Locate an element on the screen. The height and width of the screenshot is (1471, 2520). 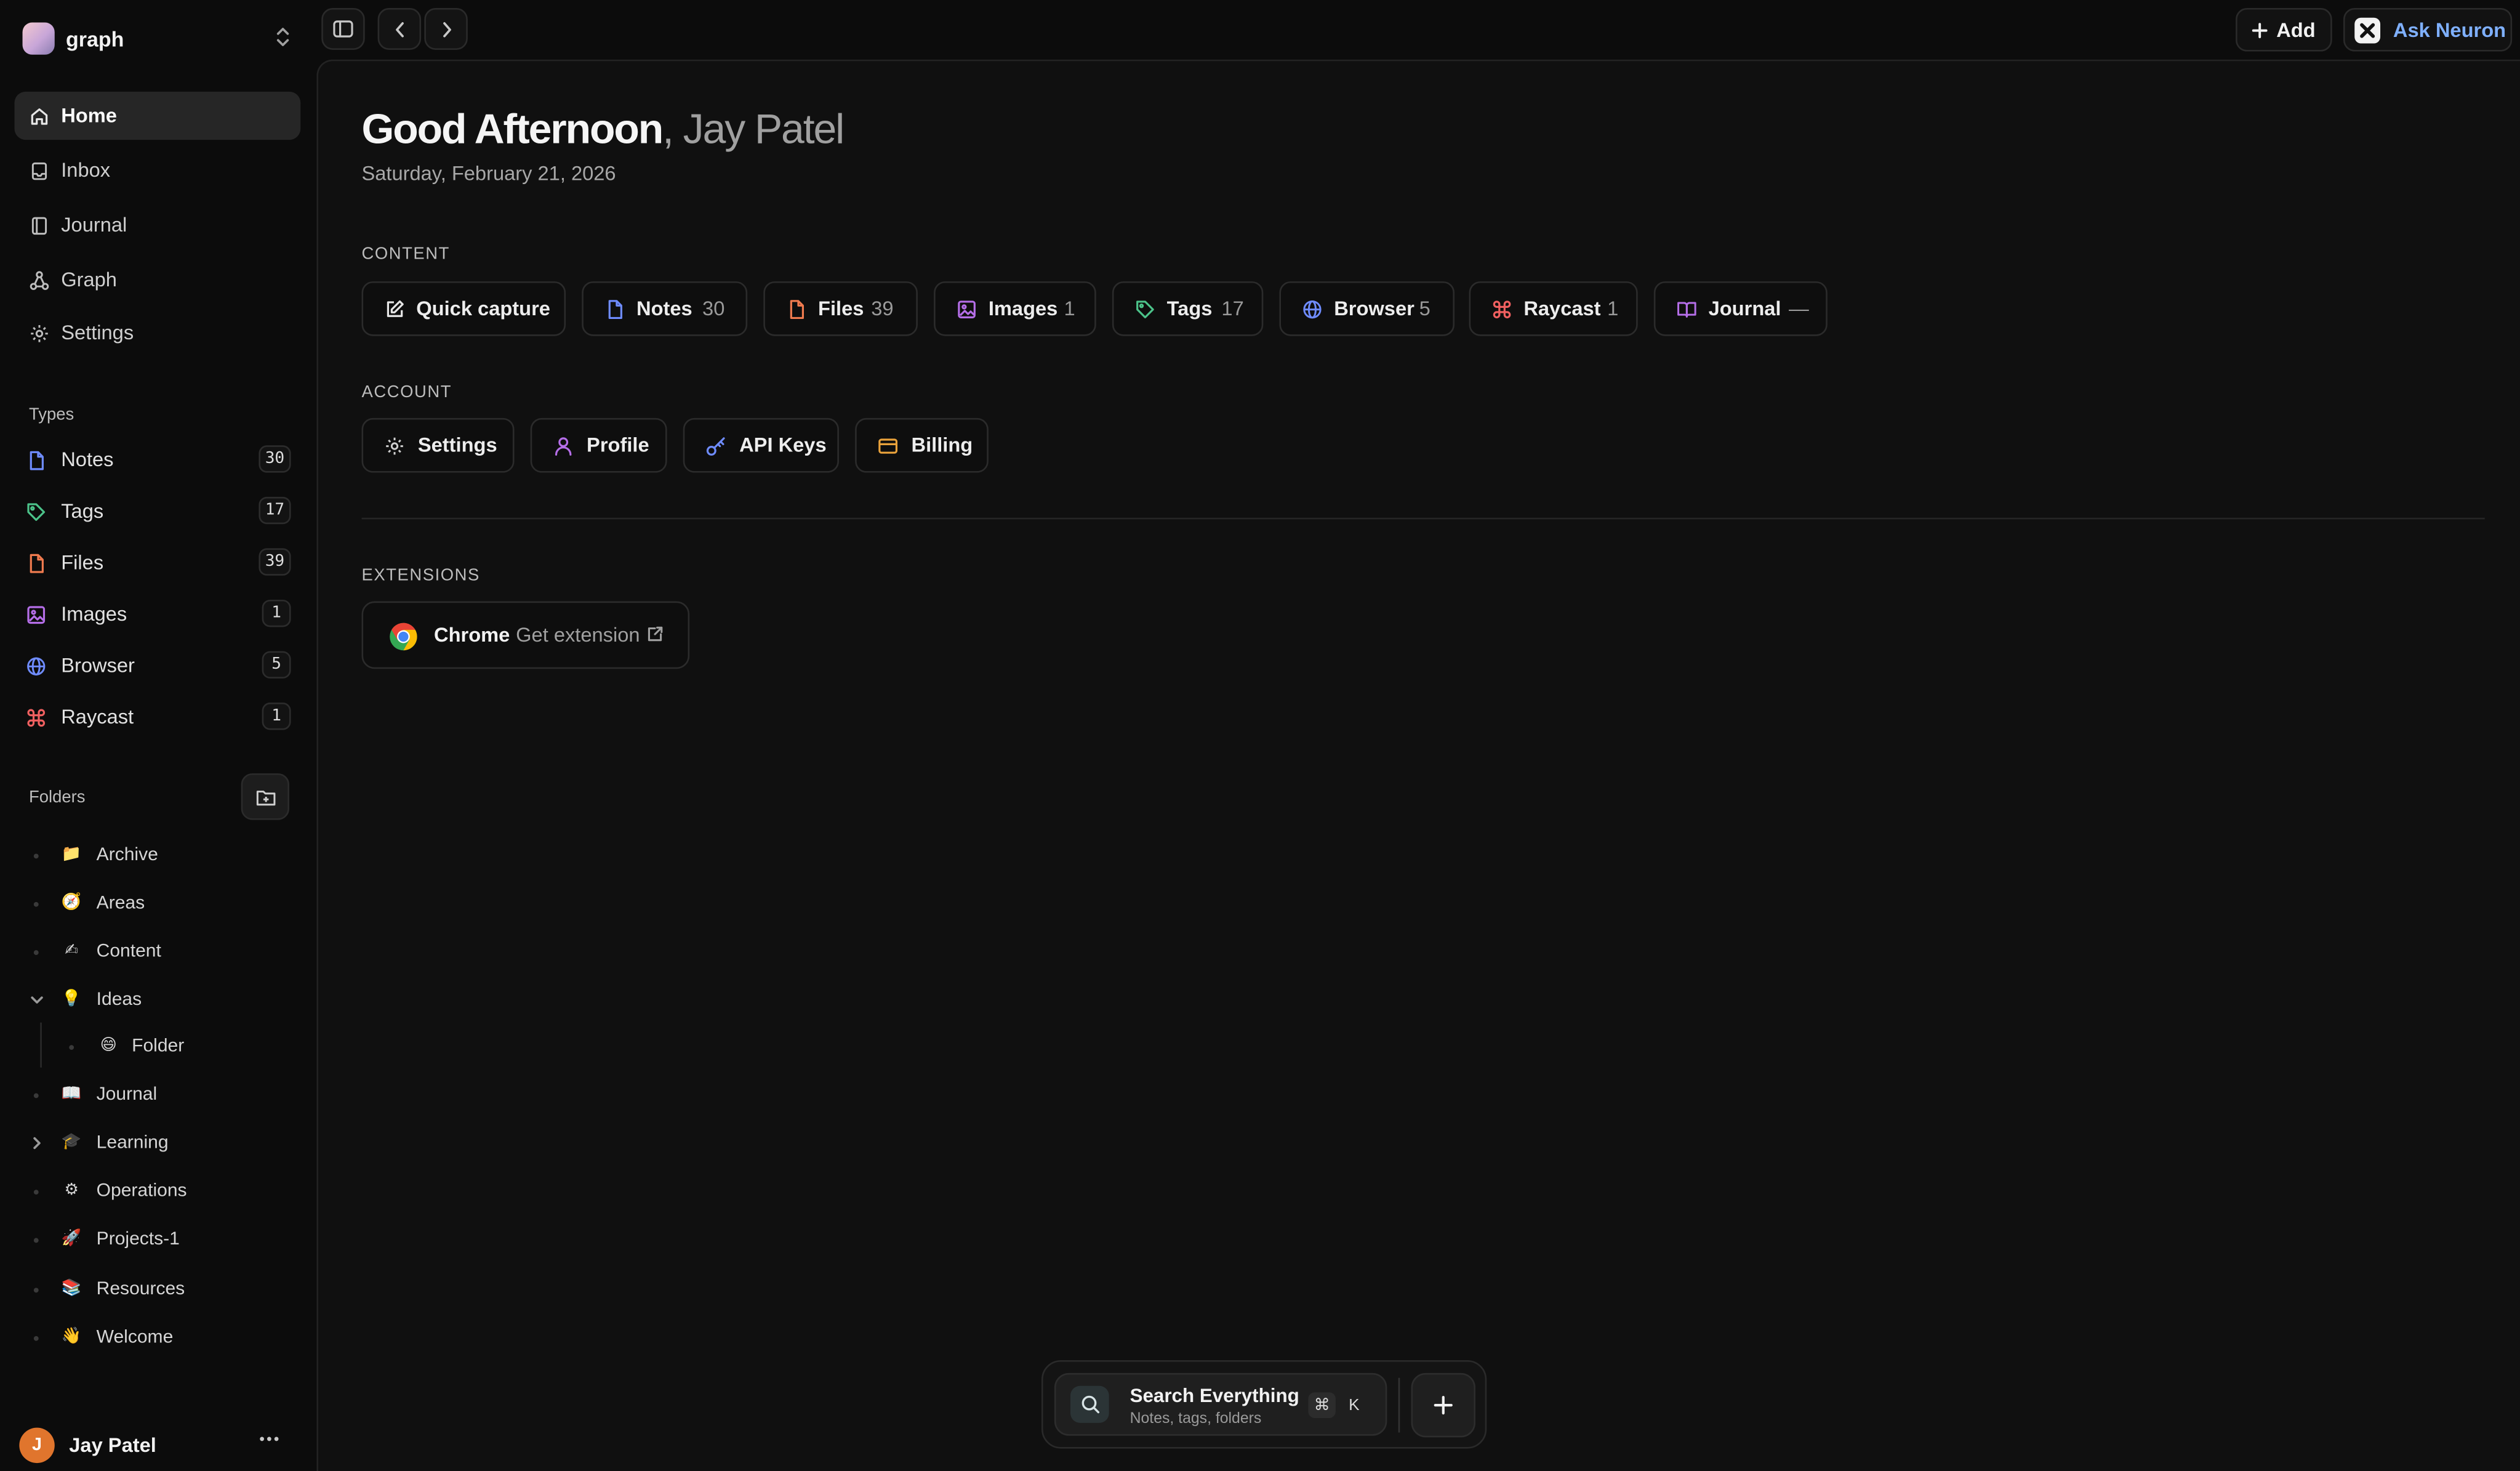
compass-emoji-icon: 🧭 is located at coordinates (71, 903).